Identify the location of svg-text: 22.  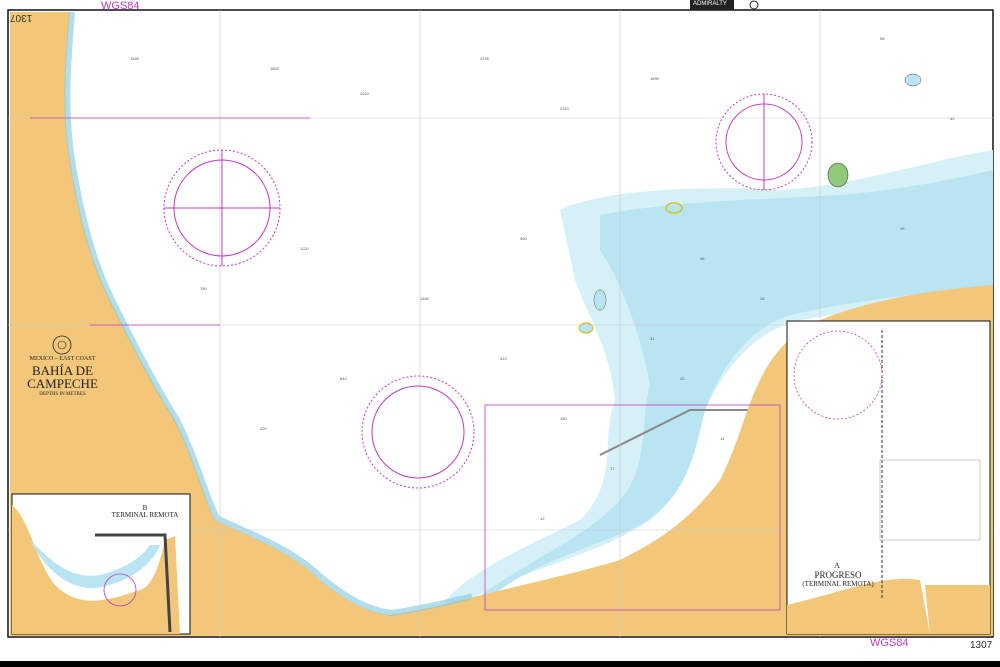
(682, 378).